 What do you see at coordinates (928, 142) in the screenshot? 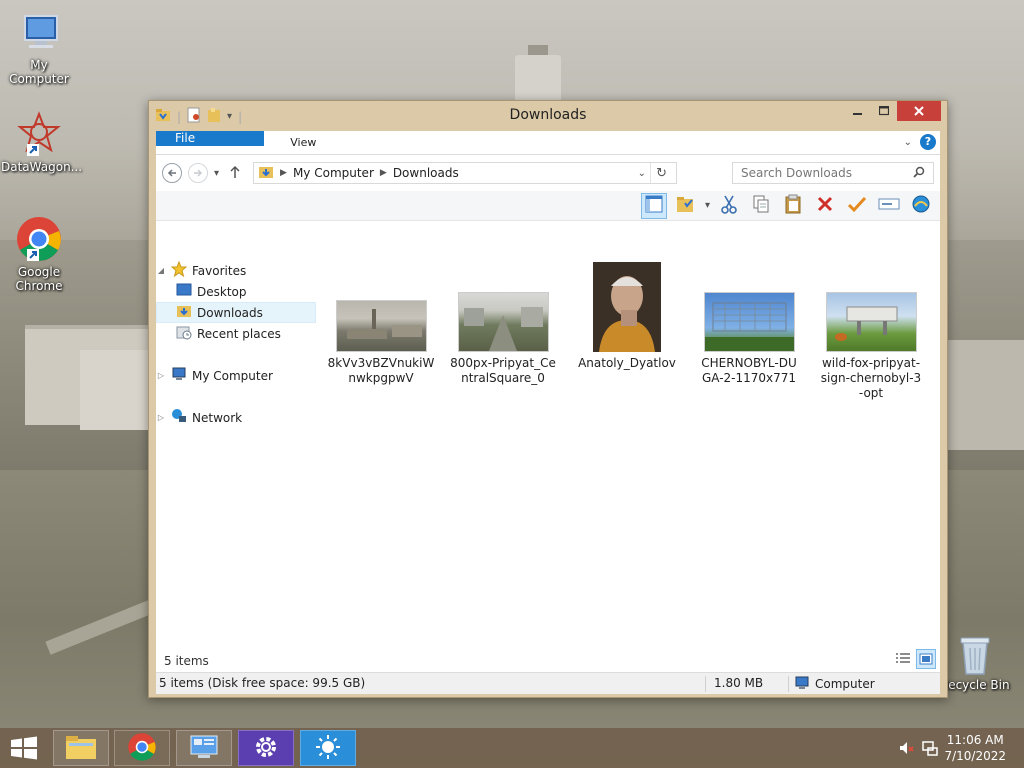
I see `help-icon: ?` at bounding box center [928, 142].